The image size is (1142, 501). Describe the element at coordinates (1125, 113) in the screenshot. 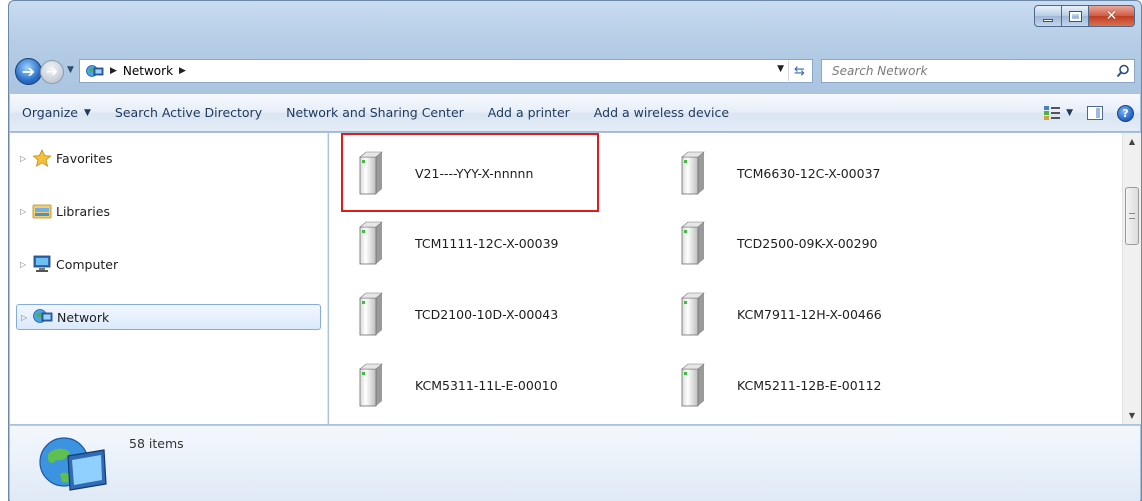

I see `help-button: ?` at that location.